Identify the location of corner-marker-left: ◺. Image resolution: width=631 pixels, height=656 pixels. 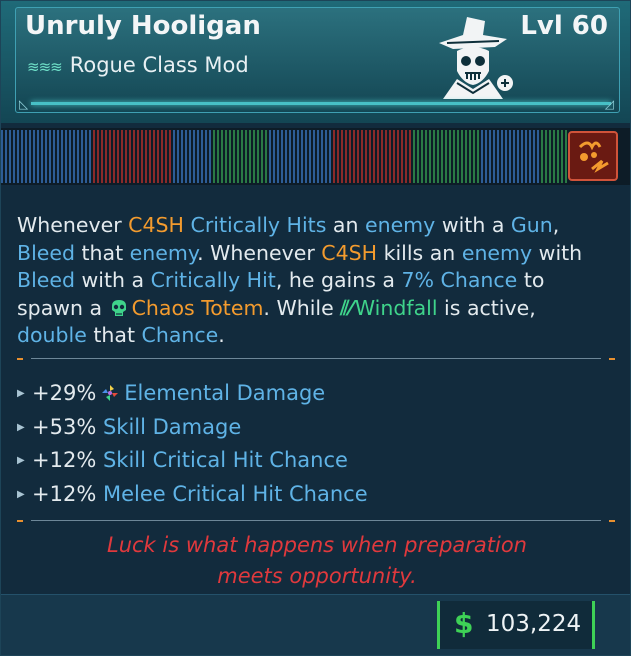
(24, 104).